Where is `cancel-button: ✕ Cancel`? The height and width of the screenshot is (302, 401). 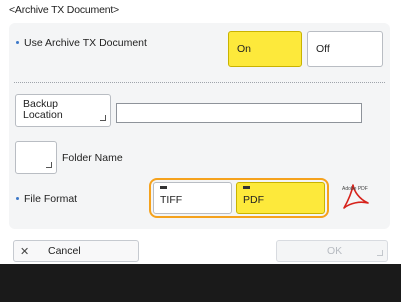
cancel-button: ✕ Cancel is located at coordinates (76, 251).